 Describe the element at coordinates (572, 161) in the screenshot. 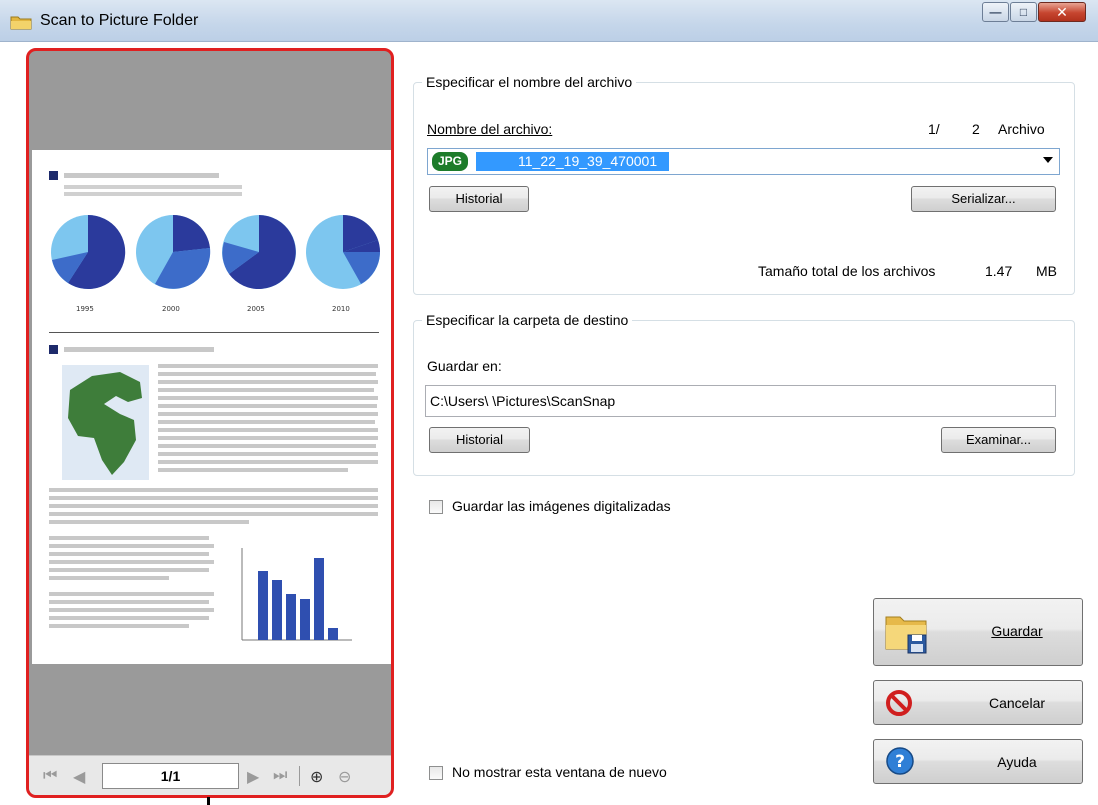

I see `filename-value: 11_22_19_39_470001` at that location.